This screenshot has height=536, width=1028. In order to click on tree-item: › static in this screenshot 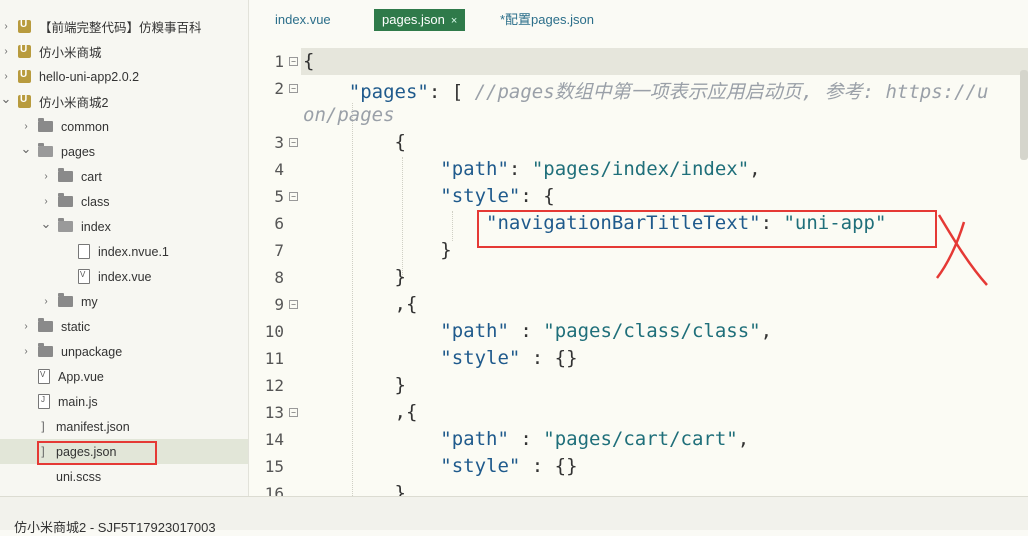, I will do `click(124, 326)`.